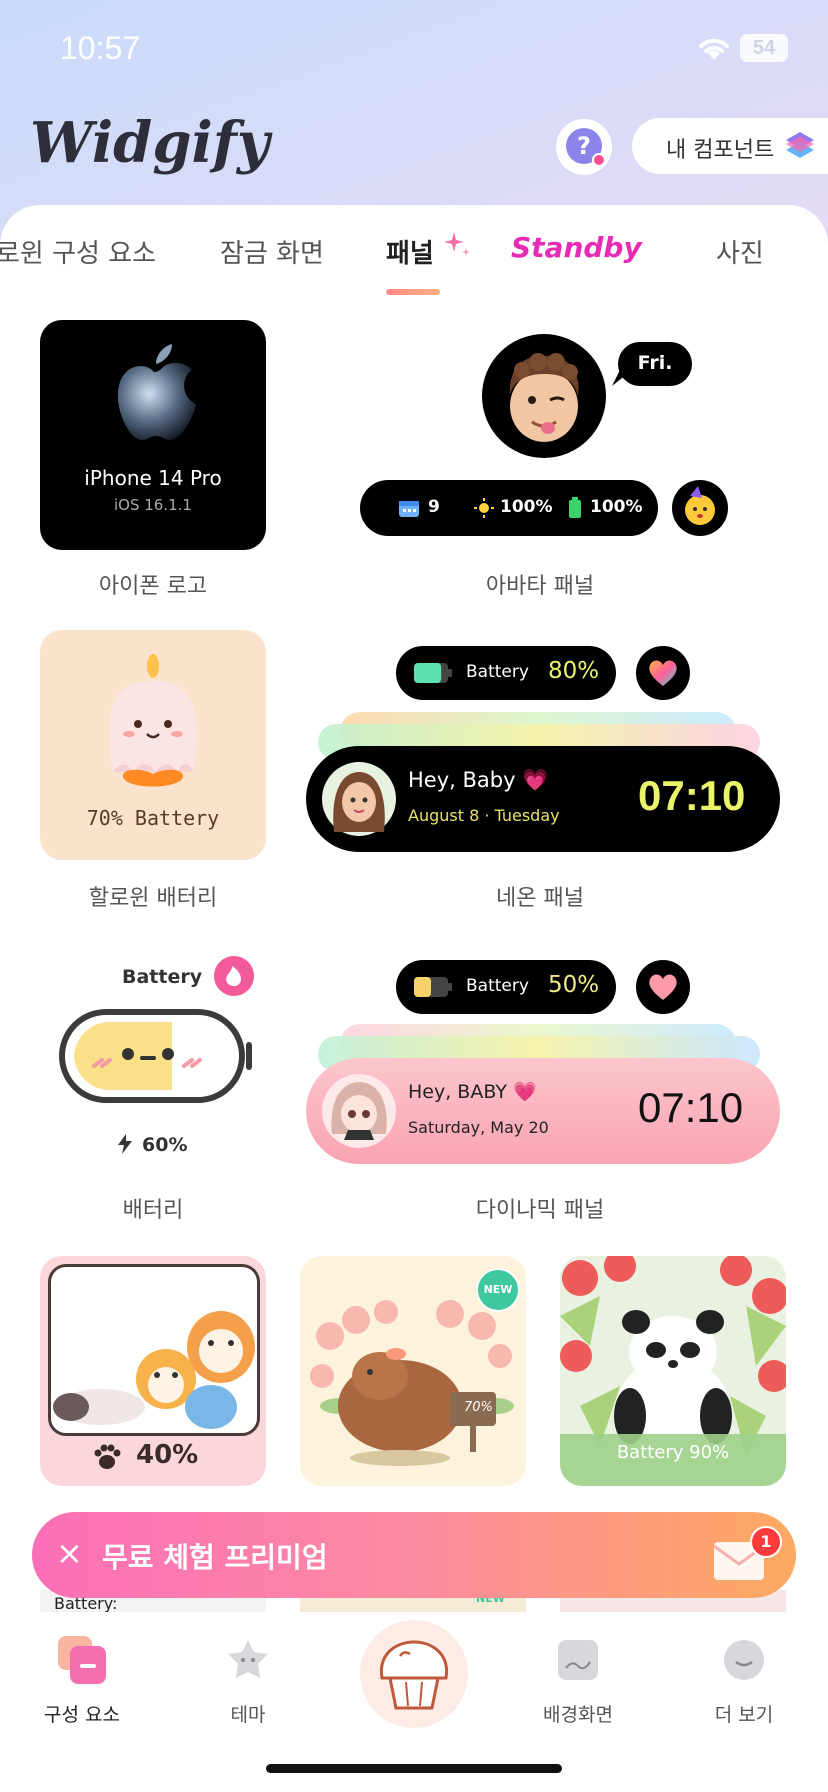 Image resolution: width=828 pixels, height=1792 pixels. I want to click on avatar-circle, so click(544, 396).